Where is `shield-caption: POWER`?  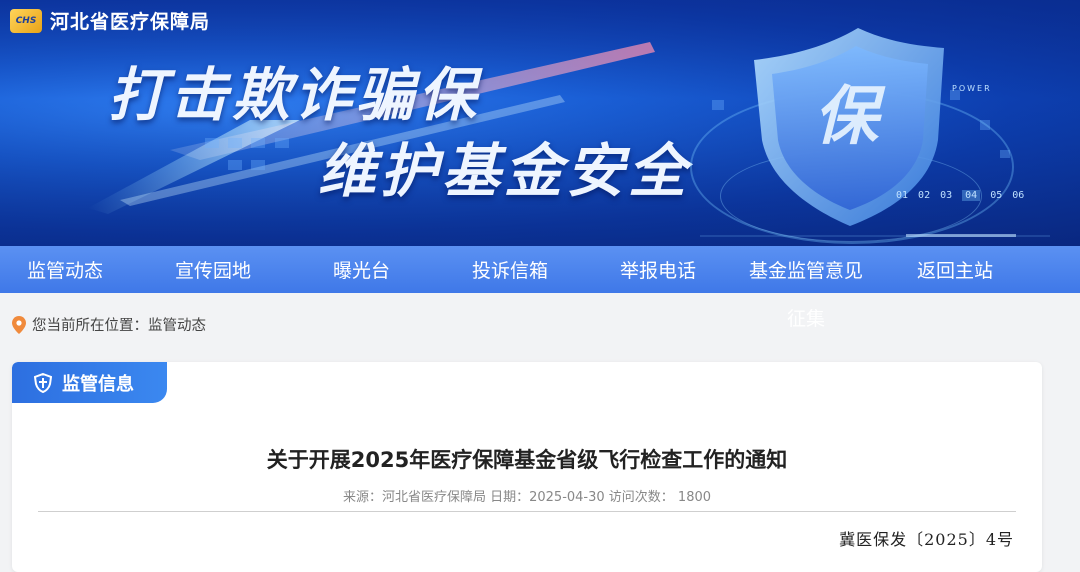
shield-caption: POWER is located at coordinates (972, 88).